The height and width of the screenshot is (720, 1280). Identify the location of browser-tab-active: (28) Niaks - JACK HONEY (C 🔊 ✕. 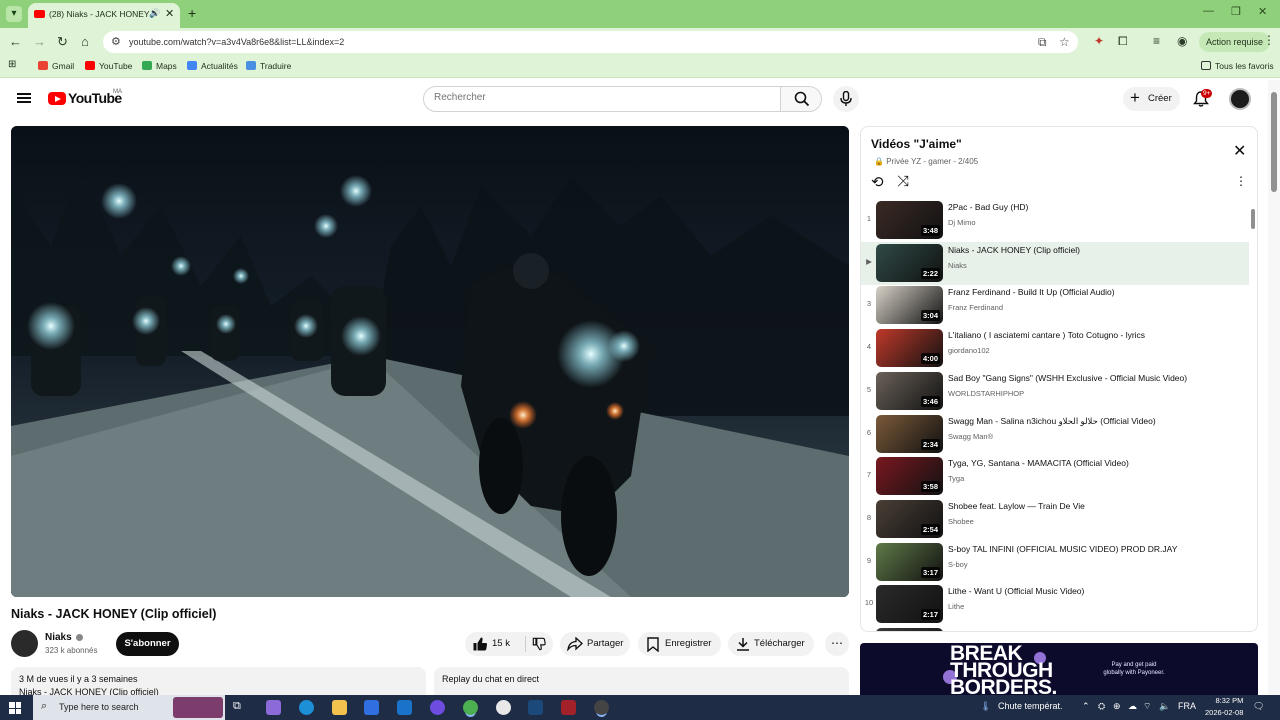
(104, 15).